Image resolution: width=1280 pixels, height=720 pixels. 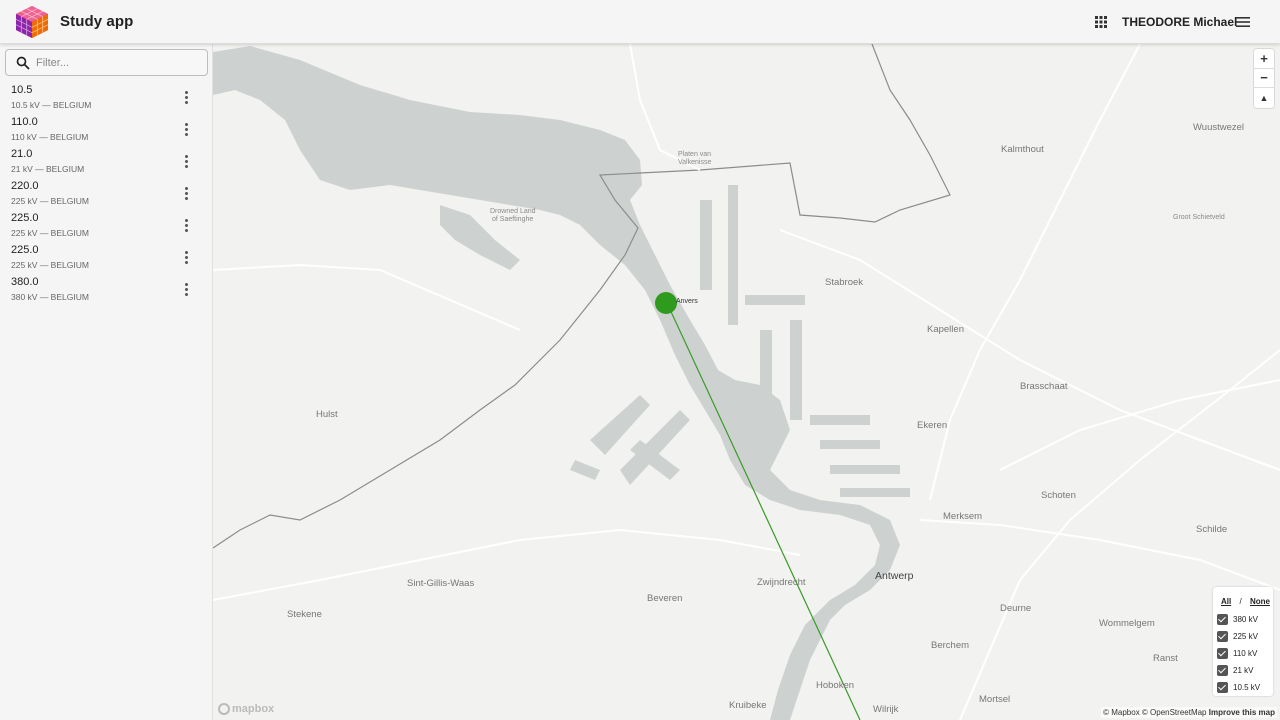 I want to click on app-title: Study app, so click(x=97, y=21).